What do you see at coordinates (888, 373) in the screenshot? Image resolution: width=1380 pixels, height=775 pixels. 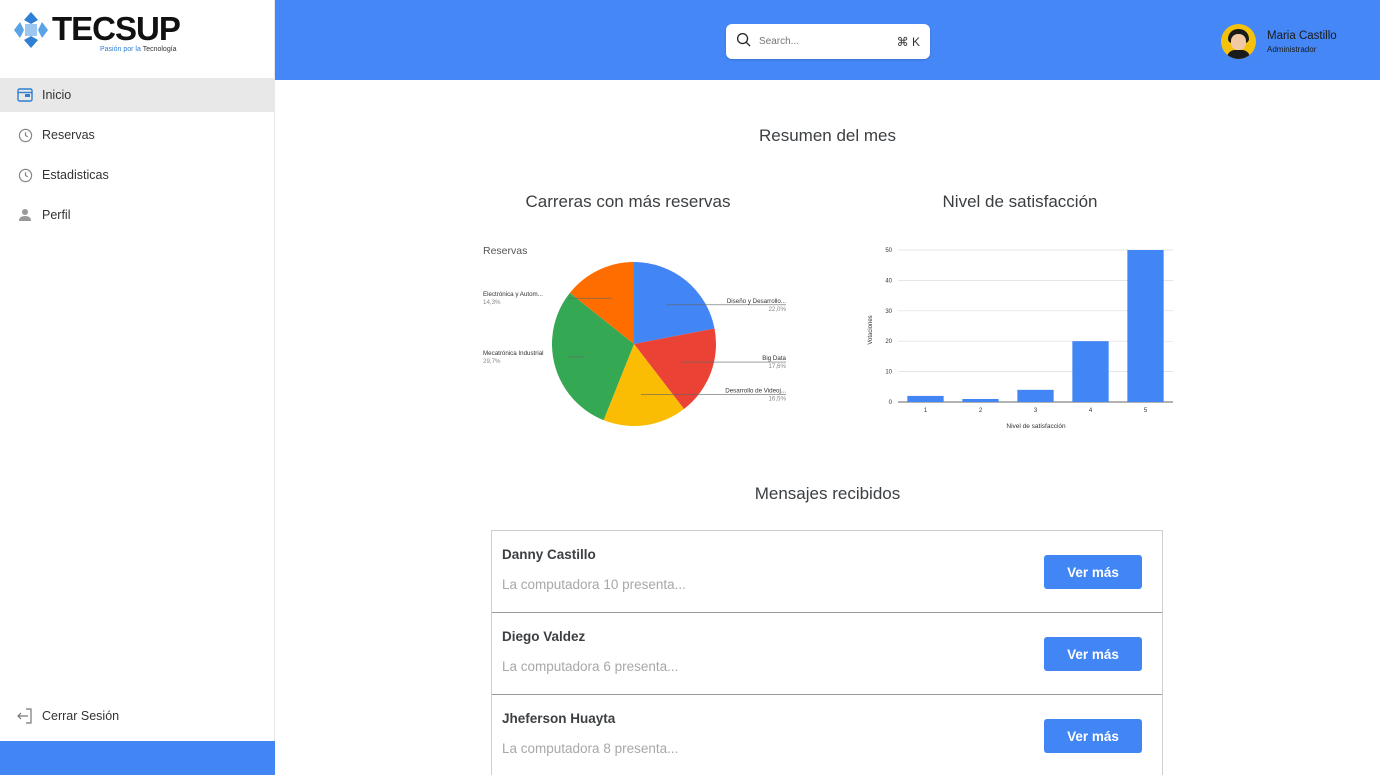 I see `bar-y-tick-label: 10` at bounding box center [888, 373].